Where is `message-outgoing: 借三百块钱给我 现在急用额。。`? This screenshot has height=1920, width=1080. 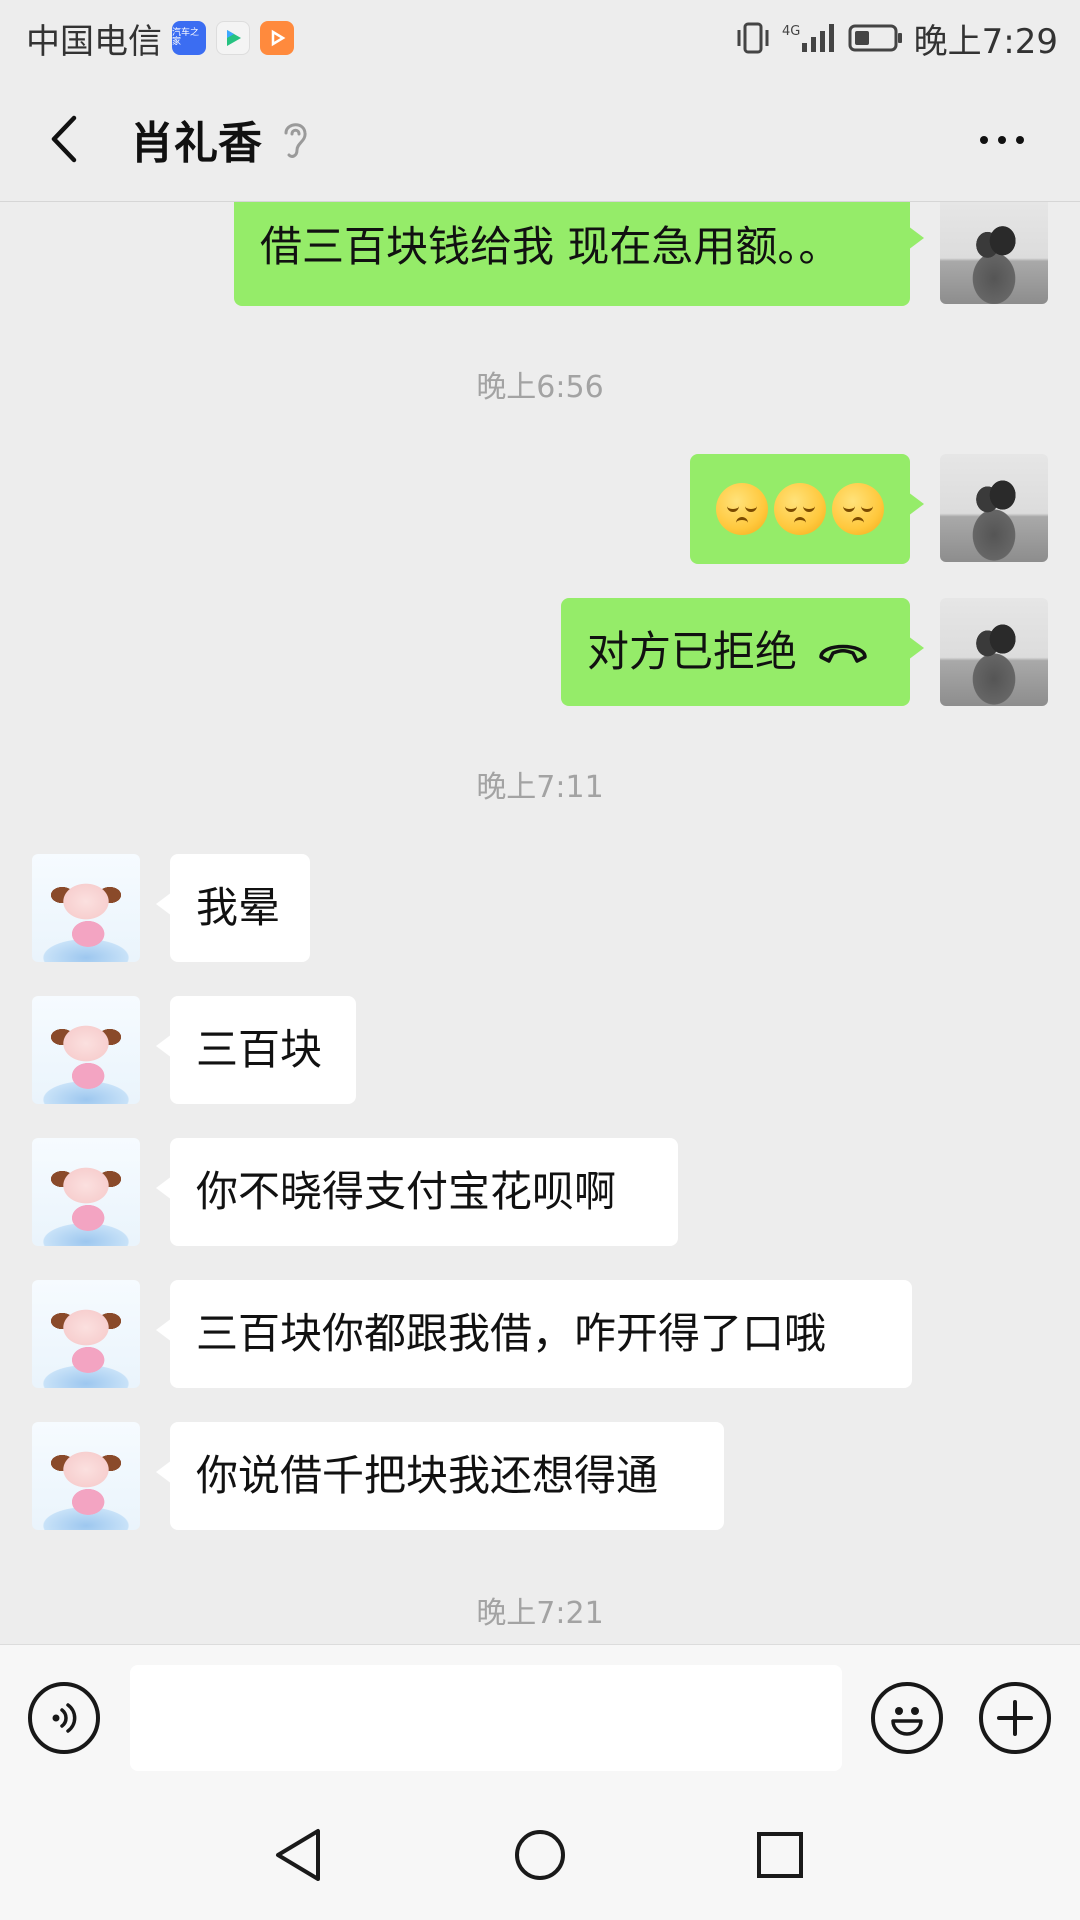 message-outgoing: 借三百块钱给我 现在急用额。。 is located at coordinates (540, 254).